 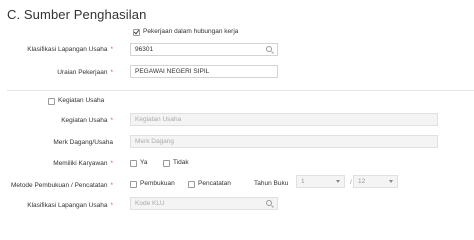 What do you see at coordinates (136, 32) in the screenshot?
I see `employment-checkbox` at bounding box center [136, 32].